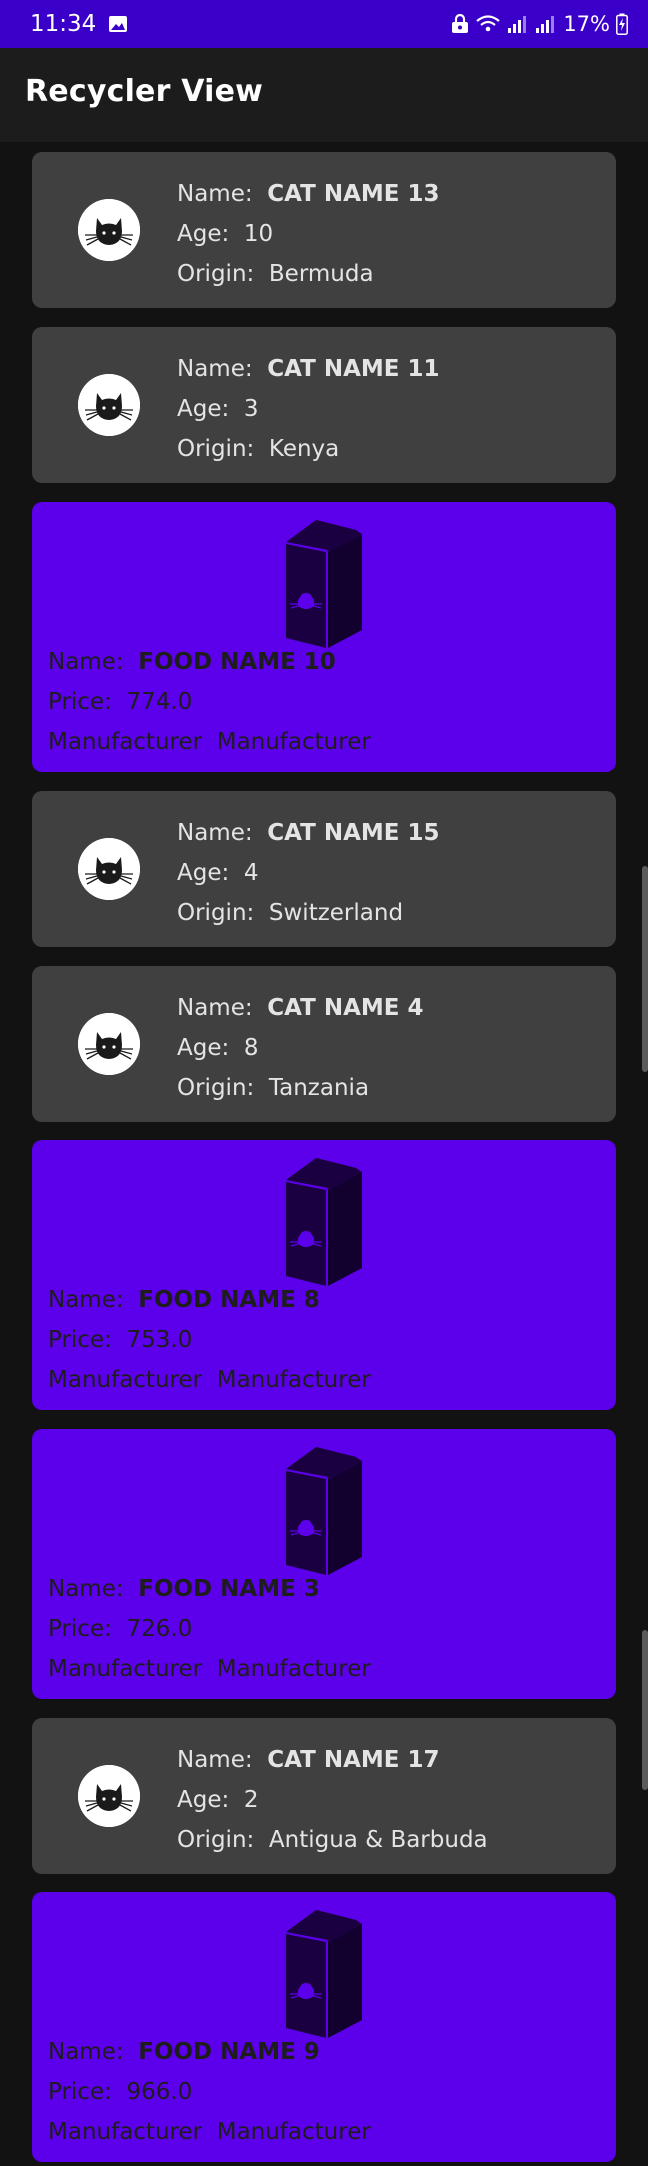  What do you see at coordinates (353, 1760) in the screenshot?
I see `name-value: CAT NAME 17` at bounding box center [353, 1760].